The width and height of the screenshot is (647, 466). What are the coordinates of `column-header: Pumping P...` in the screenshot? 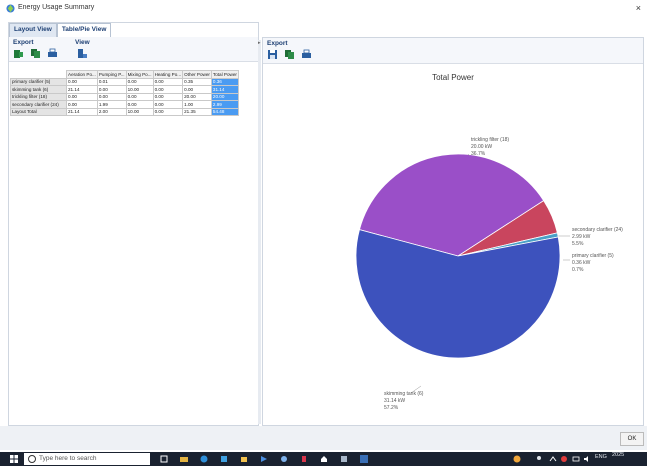 It's located at (111, 74).